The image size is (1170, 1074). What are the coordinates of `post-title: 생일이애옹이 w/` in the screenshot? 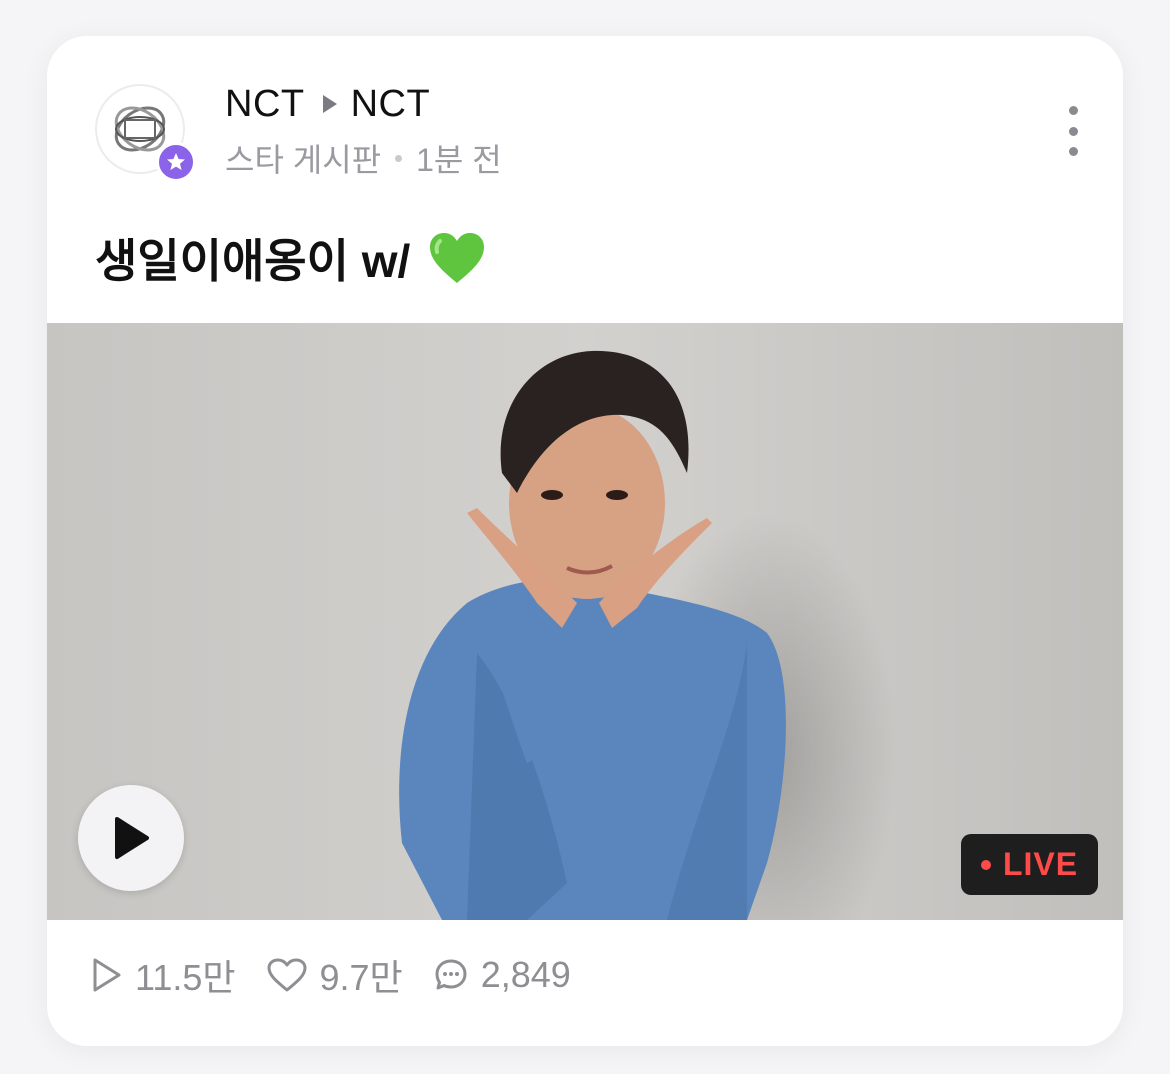 It's located at (290, 258).